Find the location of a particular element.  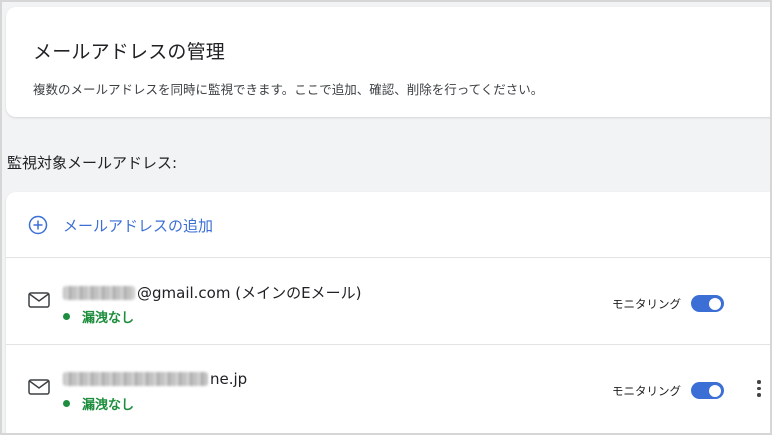

more-options-icon is located at coordinates (759, 390).